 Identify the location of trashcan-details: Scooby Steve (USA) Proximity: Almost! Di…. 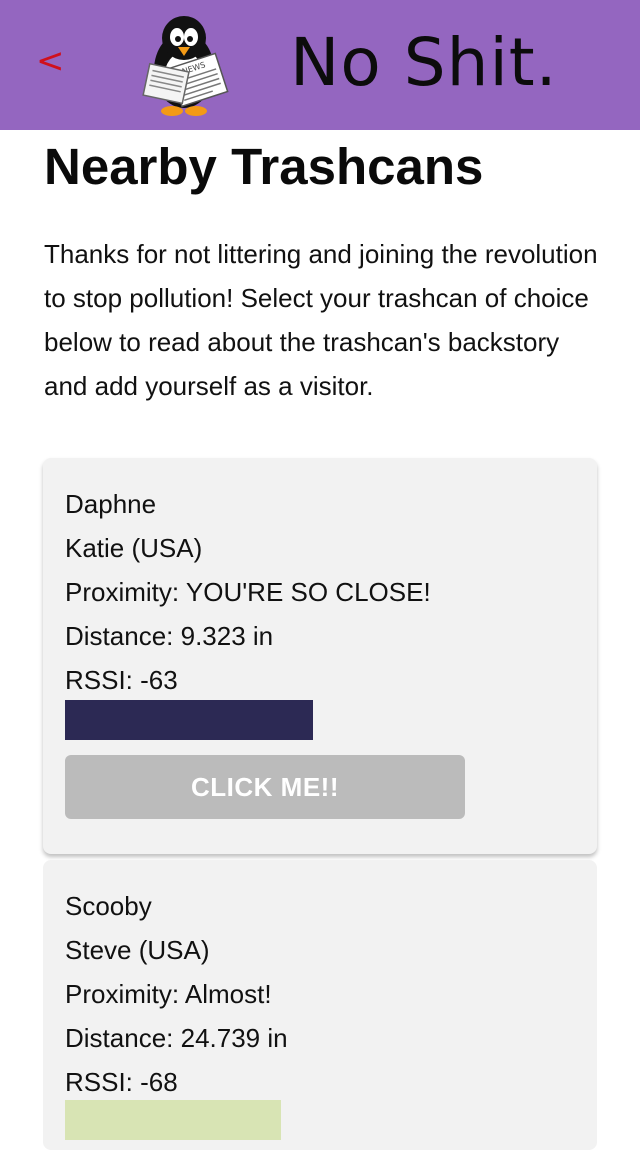
(176, 994).